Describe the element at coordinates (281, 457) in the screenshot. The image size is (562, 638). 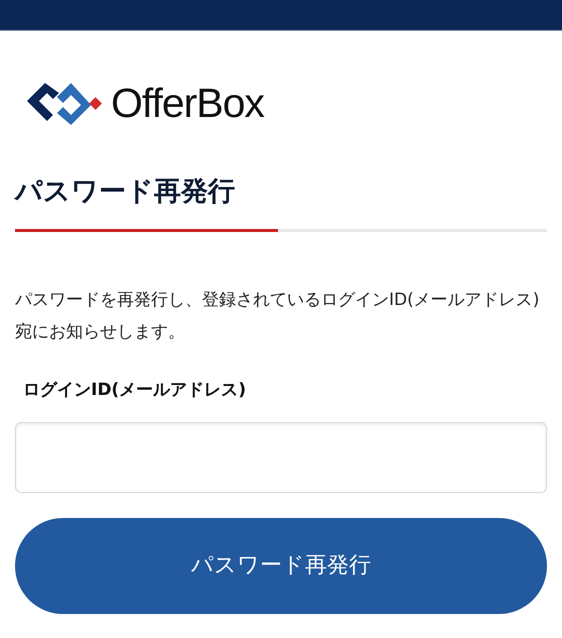
I see `login-id-field` at that location.